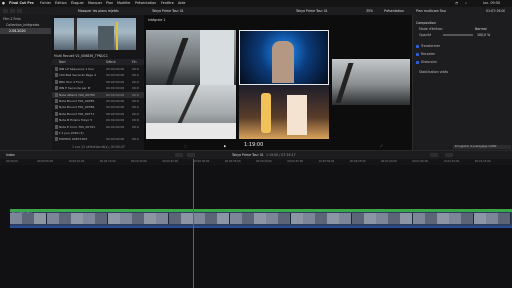 This screenshot has width=512, height=288. Describe the element at coordinates (28, 25) in the screenshot. I see `sidebar-item-collection: Collection_intégrales` at that location.